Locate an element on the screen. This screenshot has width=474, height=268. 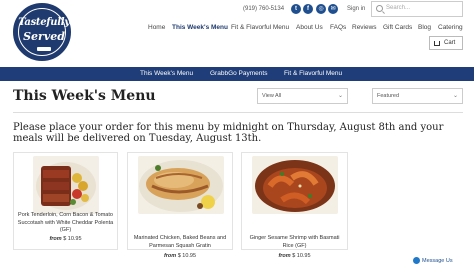
facebook-icon: f is located at coordinates (308, 9).